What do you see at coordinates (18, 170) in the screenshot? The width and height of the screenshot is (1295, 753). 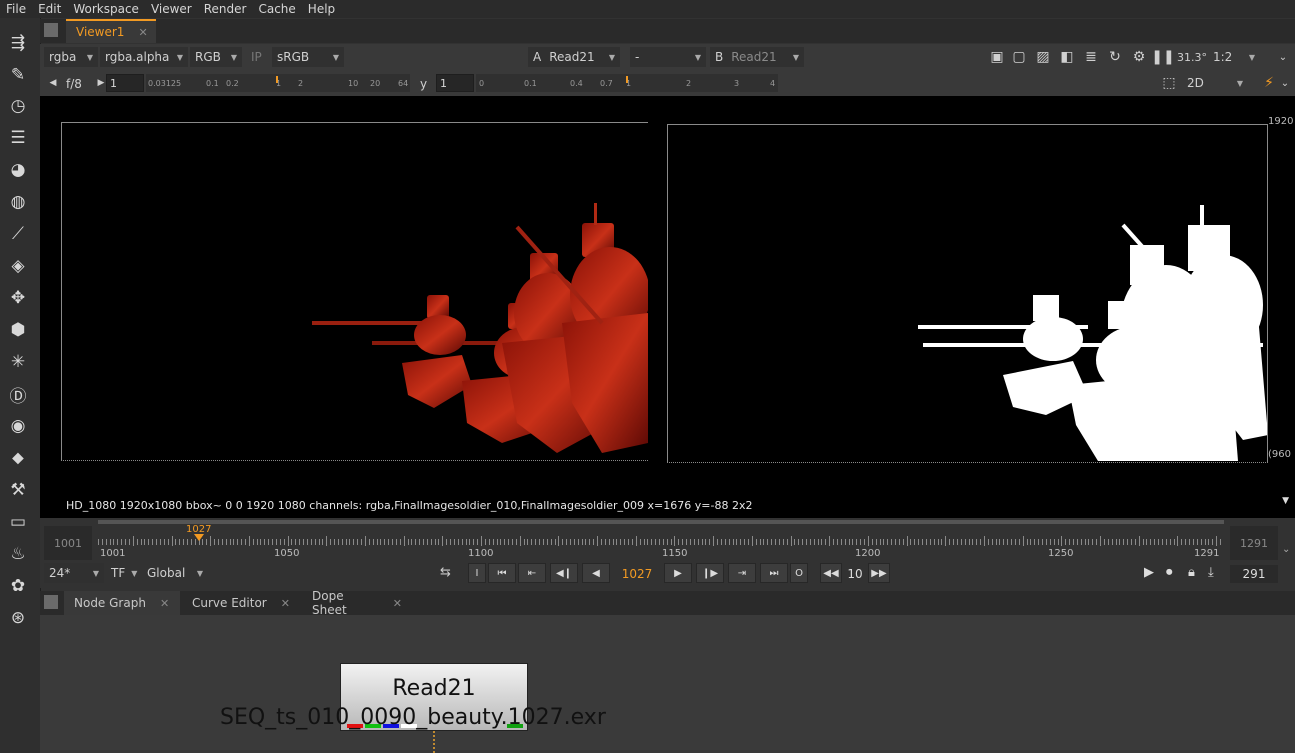 I see `color-wheel-icon: ◕` at bounding box center [18, 170].